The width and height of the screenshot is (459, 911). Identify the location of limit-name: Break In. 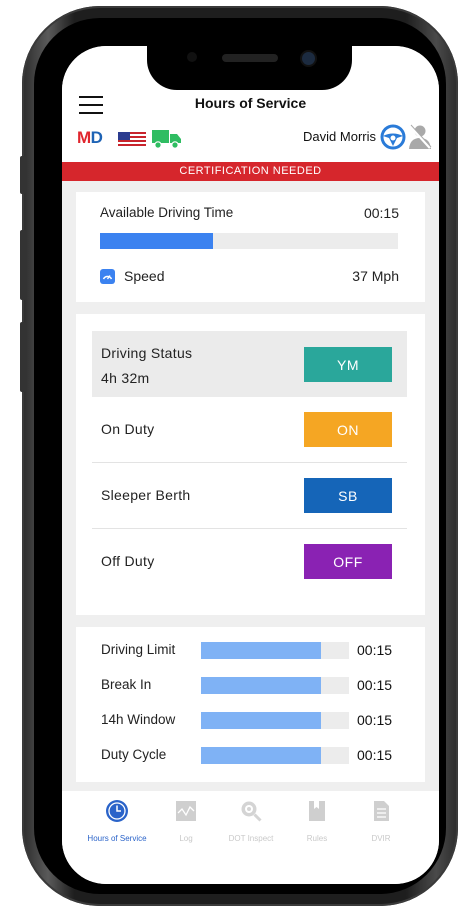
(126, 684).